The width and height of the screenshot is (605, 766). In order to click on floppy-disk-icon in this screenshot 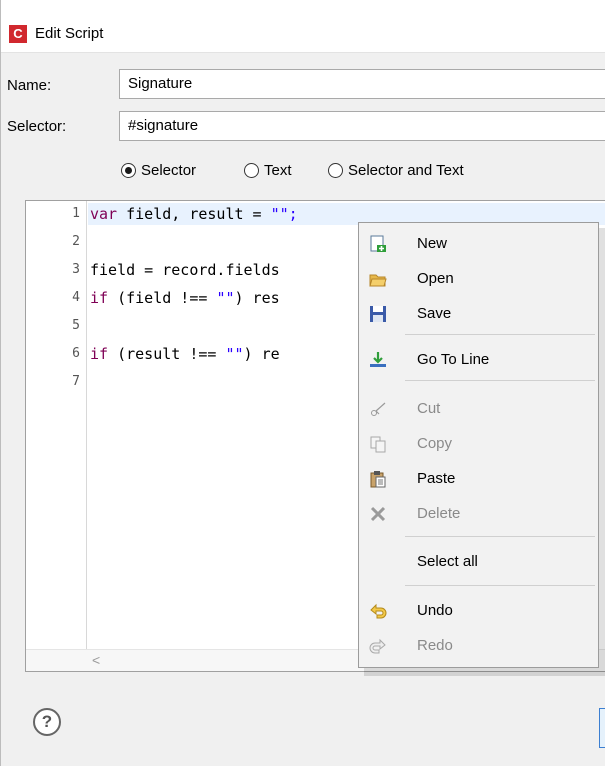, I will do `click(378, 314)`.